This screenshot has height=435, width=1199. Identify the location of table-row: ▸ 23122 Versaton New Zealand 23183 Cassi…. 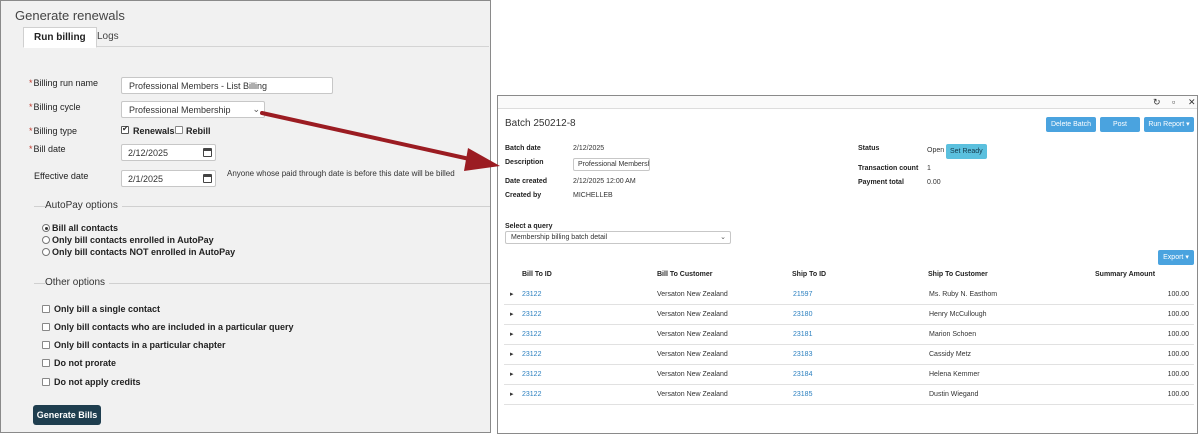
(849, 355).